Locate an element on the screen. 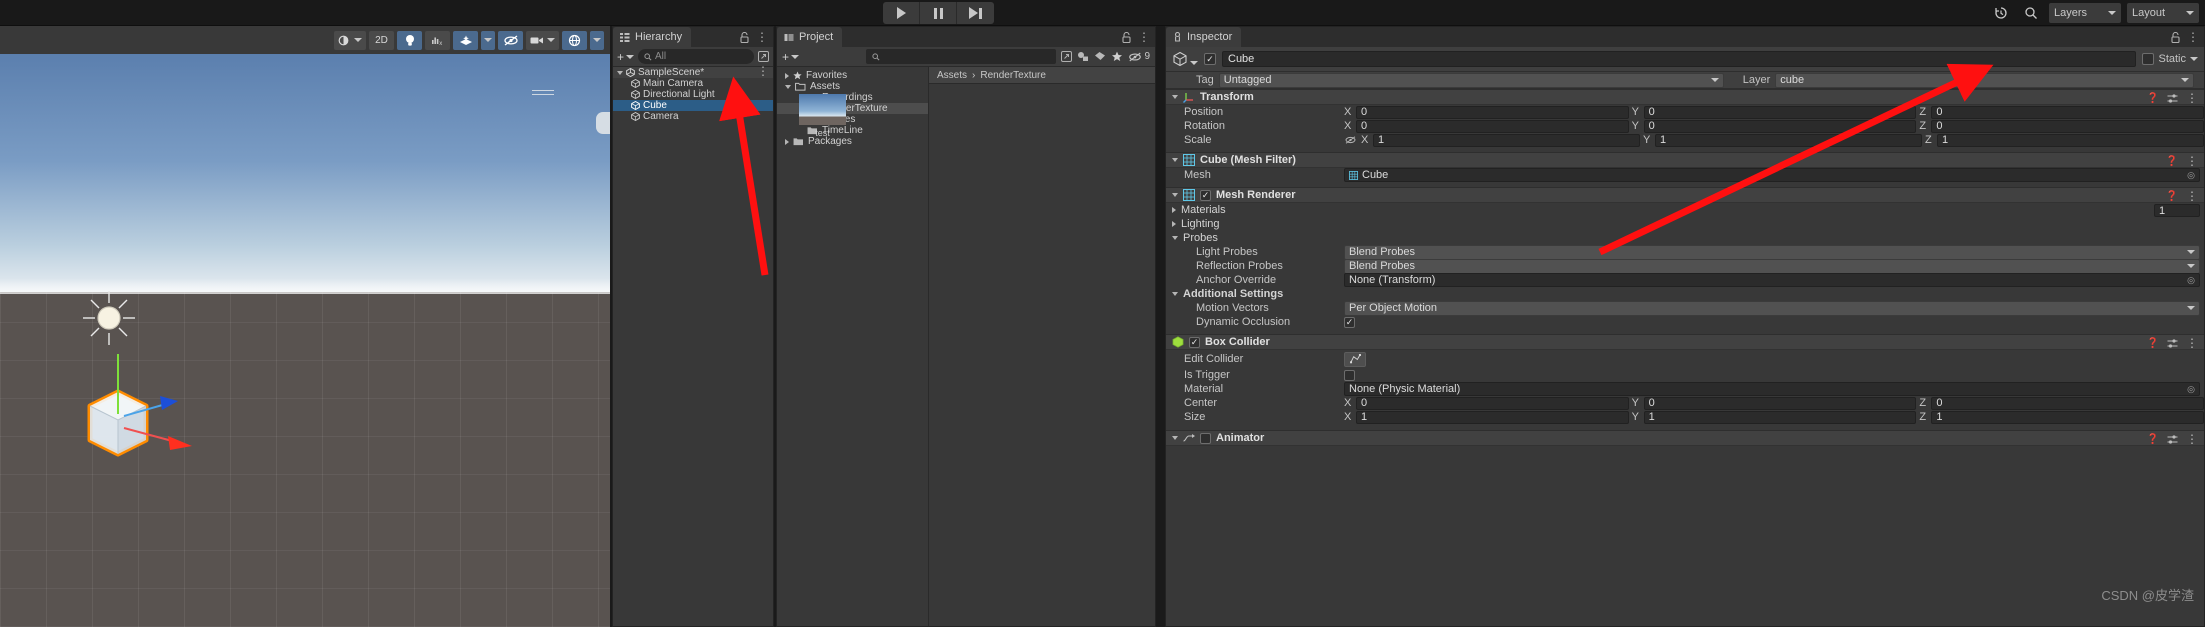  hierarchy-expand-icon is located at coordinates (763, 56).